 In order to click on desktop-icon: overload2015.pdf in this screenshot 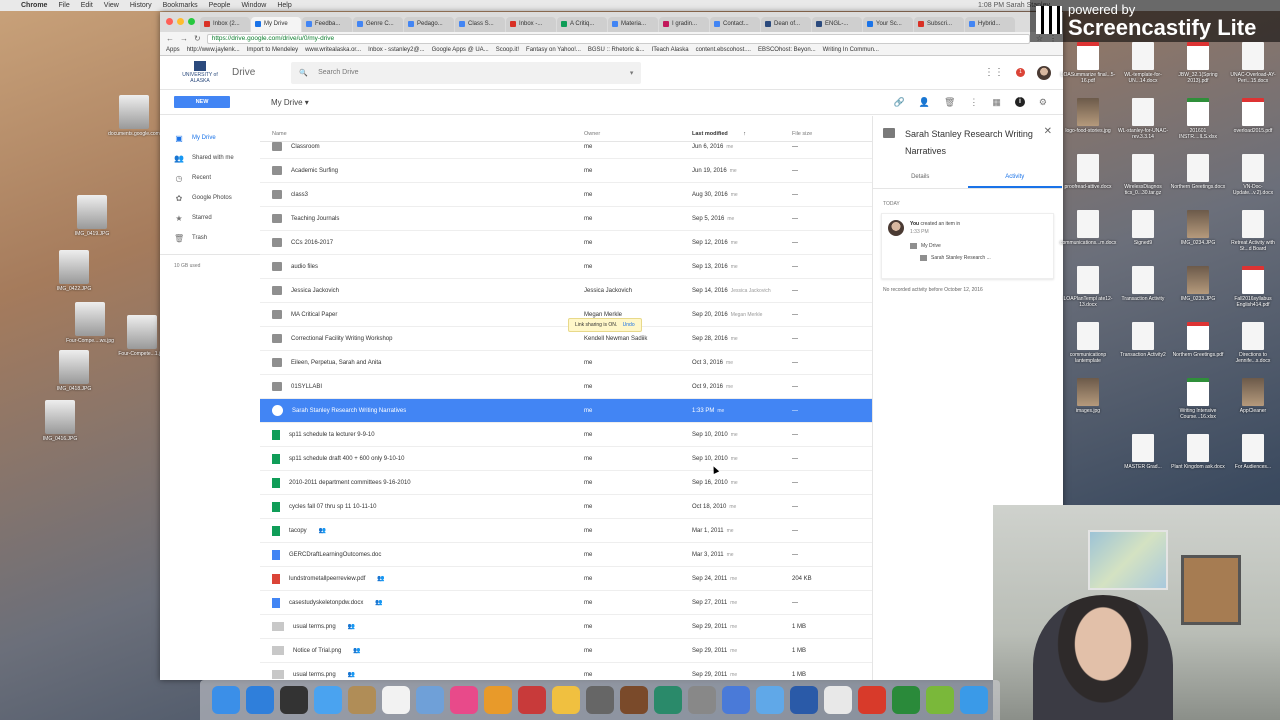, I will do `click(1252, 116)`.